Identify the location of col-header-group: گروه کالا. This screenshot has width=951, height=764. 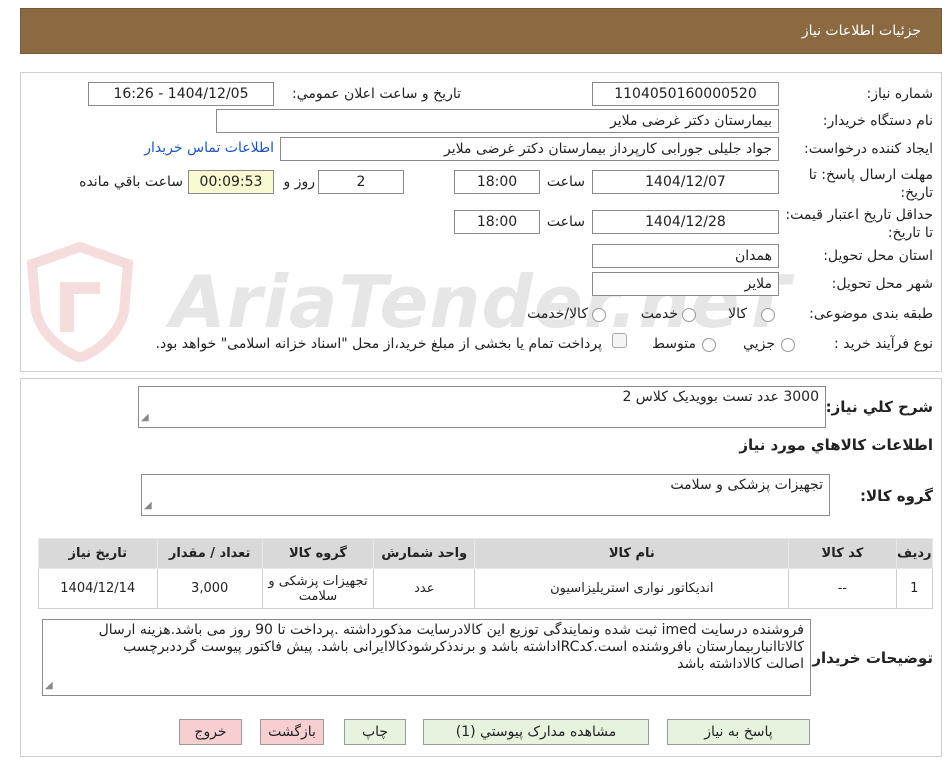
(318, 553).